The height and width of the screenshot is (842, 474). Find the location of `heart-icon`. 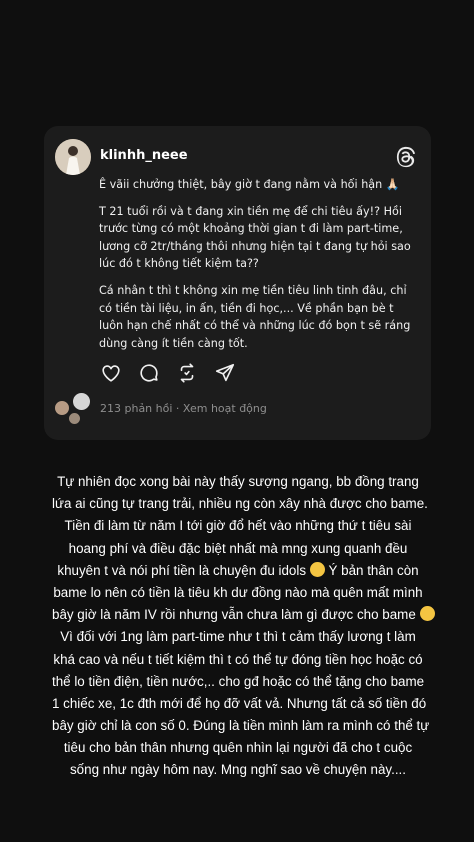

heart-icon is located at coordinates (111, 373).